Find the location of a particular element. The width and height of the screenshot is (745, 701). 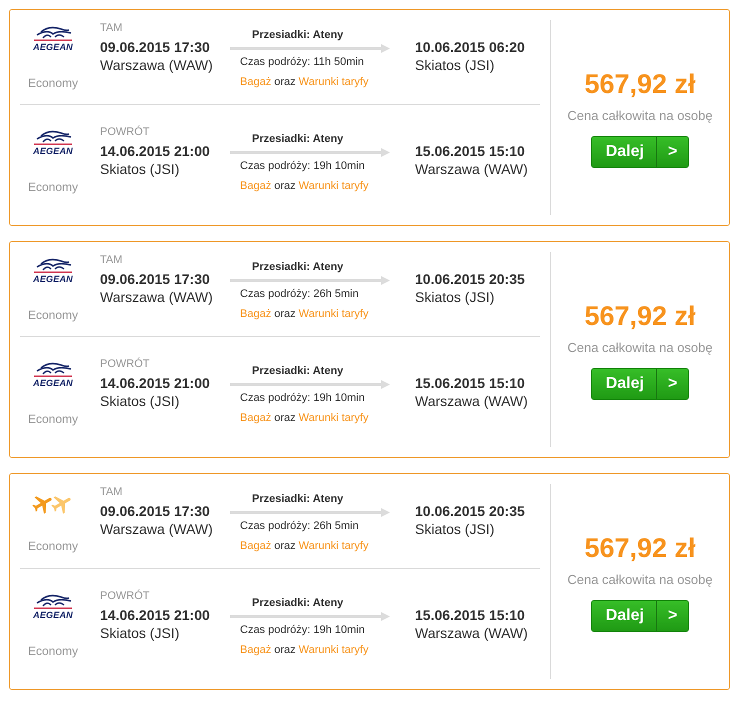

travel-time-text: Czas podróży: 11h 50min is located at coordinates (302, 62).